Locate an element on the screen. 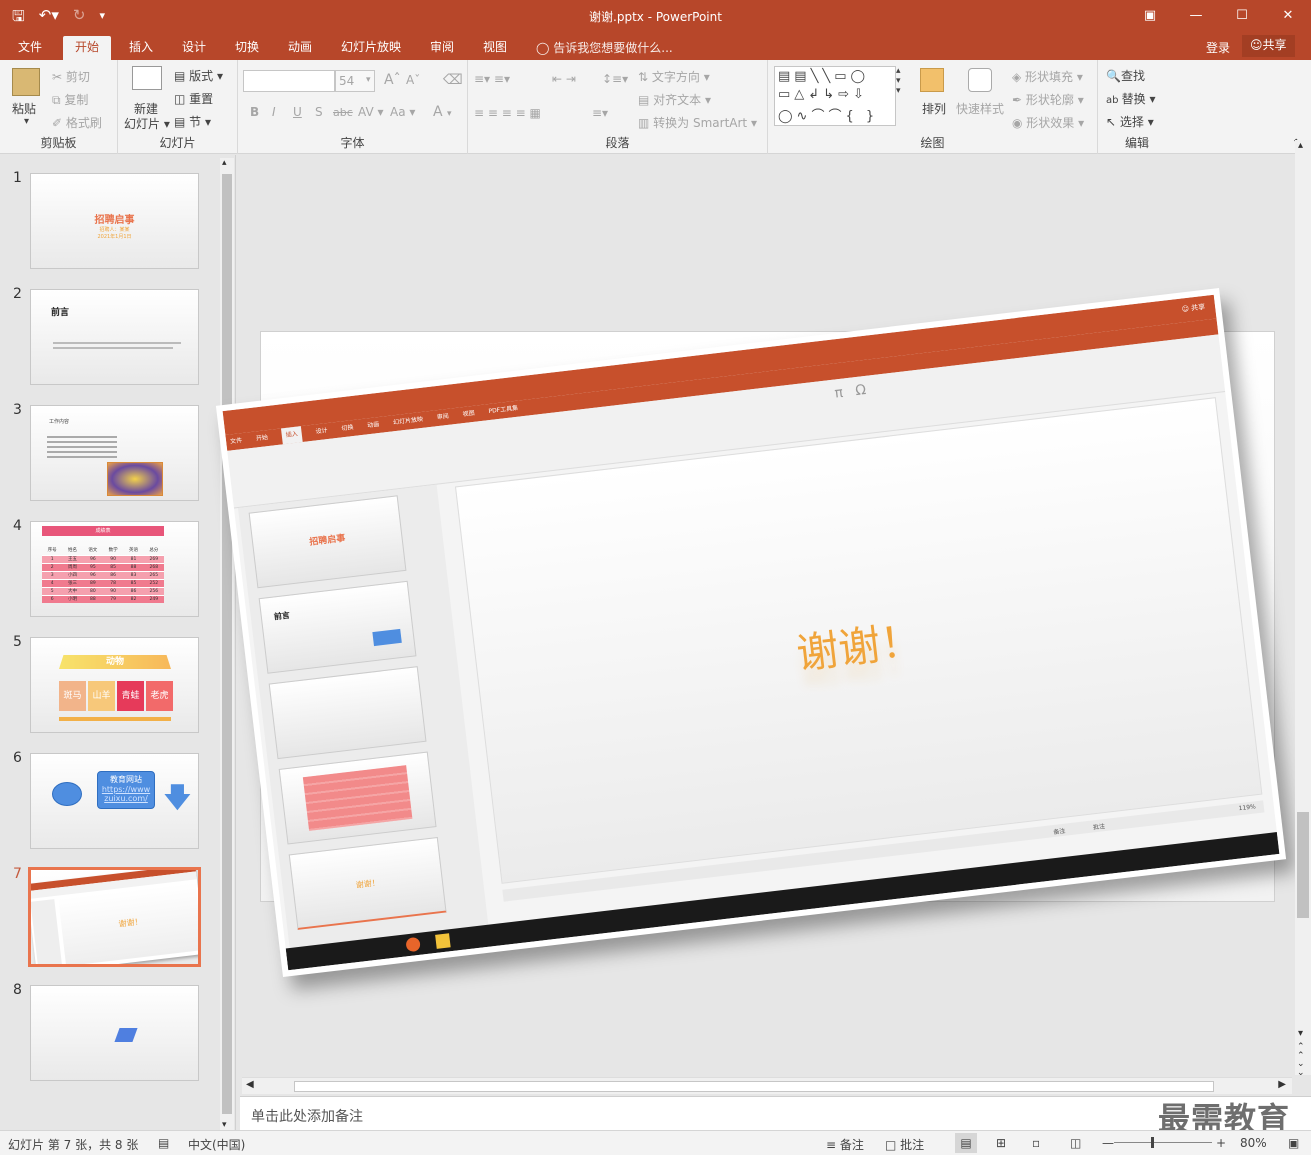 The height and width of the screenshot is (1155, 1311). replace-button: ab 替换 ▾ is located at coordinates (1131, 98).